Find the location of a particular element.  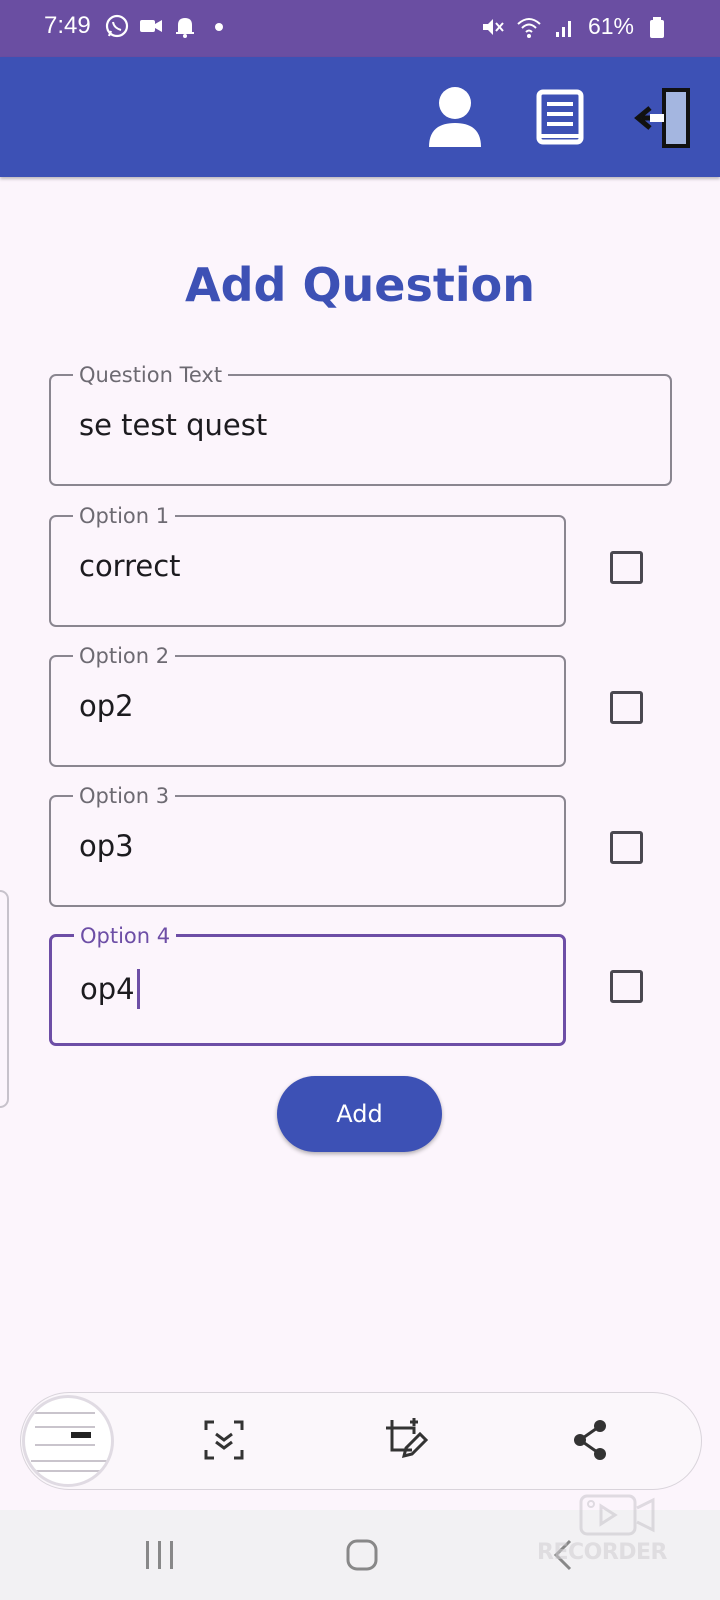

option-3-label: Option 3 is located at coordinates (124, 796).